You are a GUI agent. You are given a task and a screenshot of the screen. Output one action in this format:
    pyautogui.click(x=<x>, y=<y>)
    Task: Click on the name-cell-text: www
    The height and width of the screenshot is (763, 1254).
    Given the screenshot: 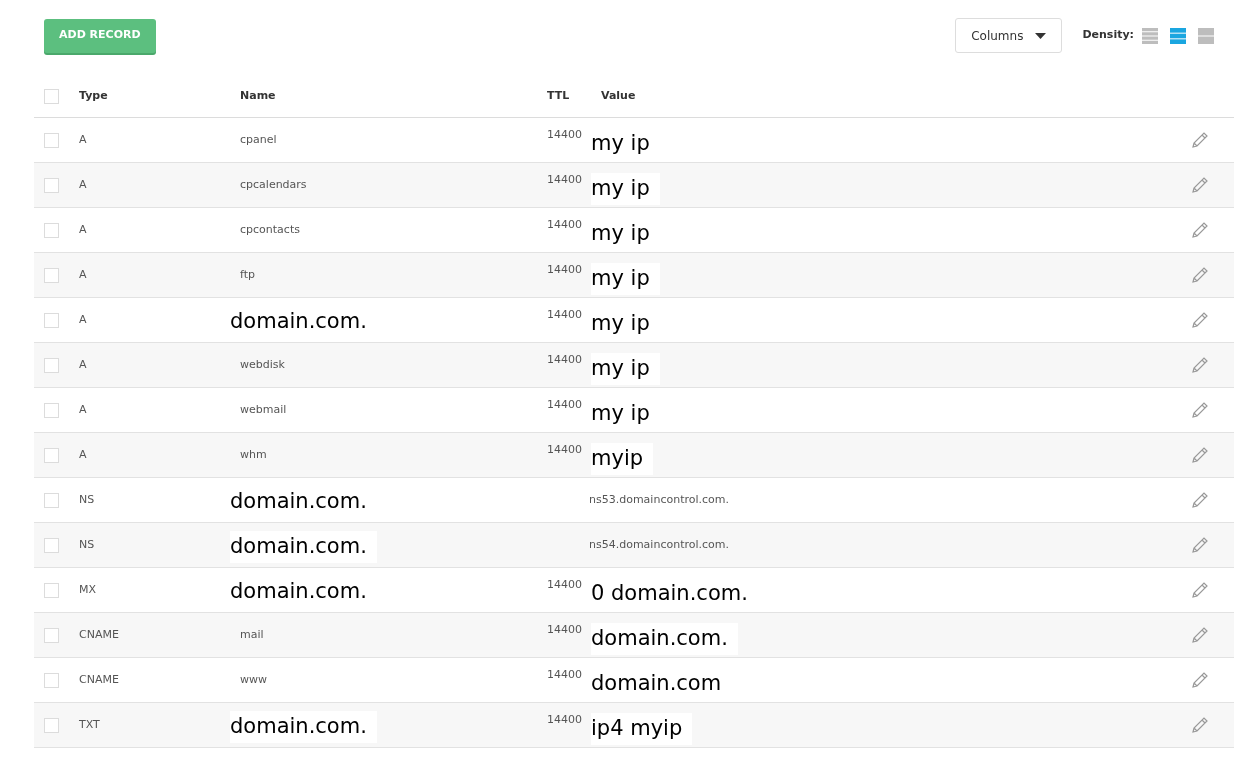 What is the action you would take?
    pyautogui.click(x=253, y=679)
    